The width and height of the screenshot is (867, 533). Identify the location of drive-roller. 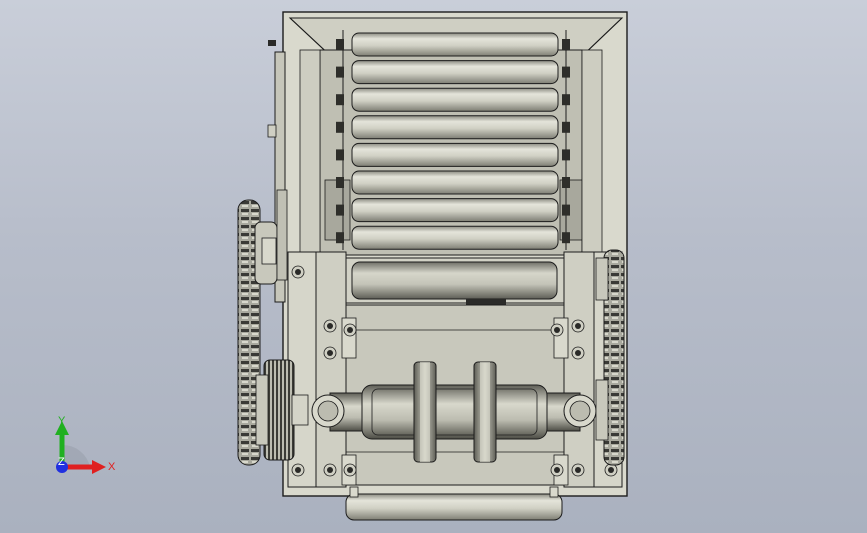
(455, 281).